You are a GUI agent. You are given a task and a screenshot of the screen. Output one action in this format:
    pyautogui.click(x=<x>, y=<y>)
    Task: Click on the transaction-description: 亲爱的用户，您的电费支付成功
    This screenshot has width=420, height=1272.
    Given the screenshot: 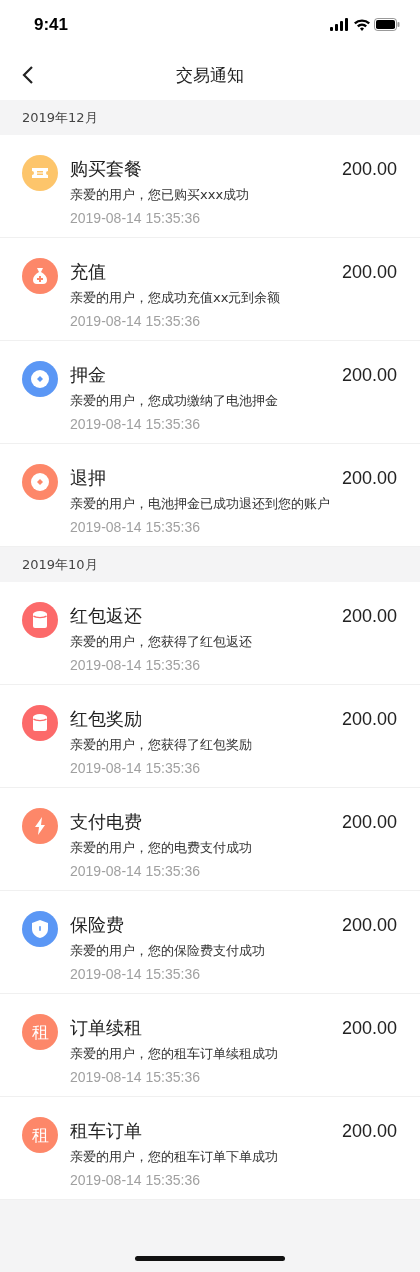 What is the action you would take?
    pyautogui.click(x=161, y=848)
    